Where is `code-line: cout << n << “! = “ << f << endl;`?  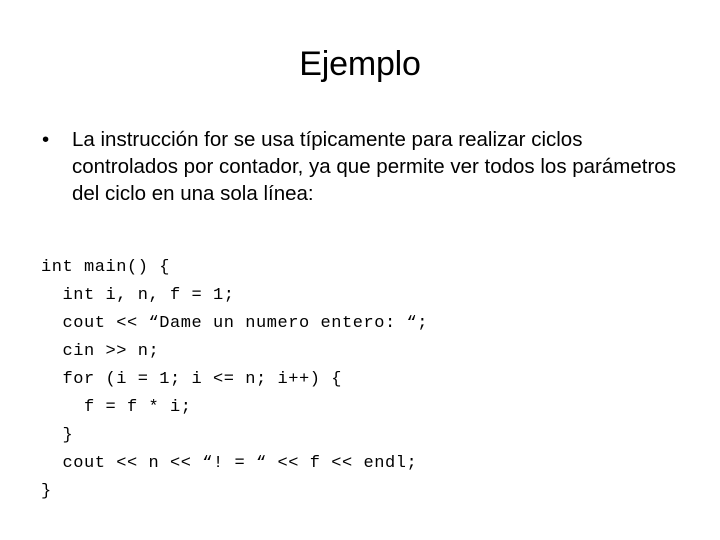
code-line: cout << n << “! = “ << f << endl; is located at coordinates (229, 463).